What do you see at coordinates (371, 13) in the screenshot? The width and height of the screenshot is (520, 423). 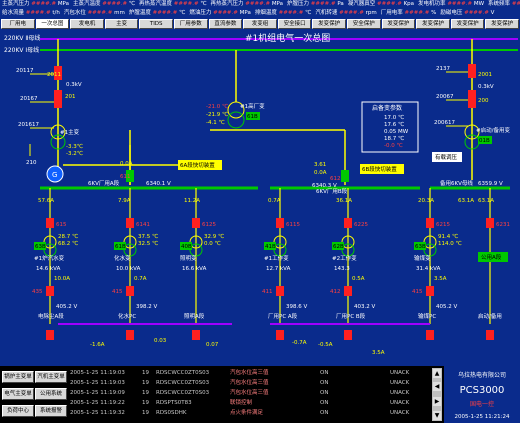 I see `ticker-unit: rpm` at bounding box center [371, 13].